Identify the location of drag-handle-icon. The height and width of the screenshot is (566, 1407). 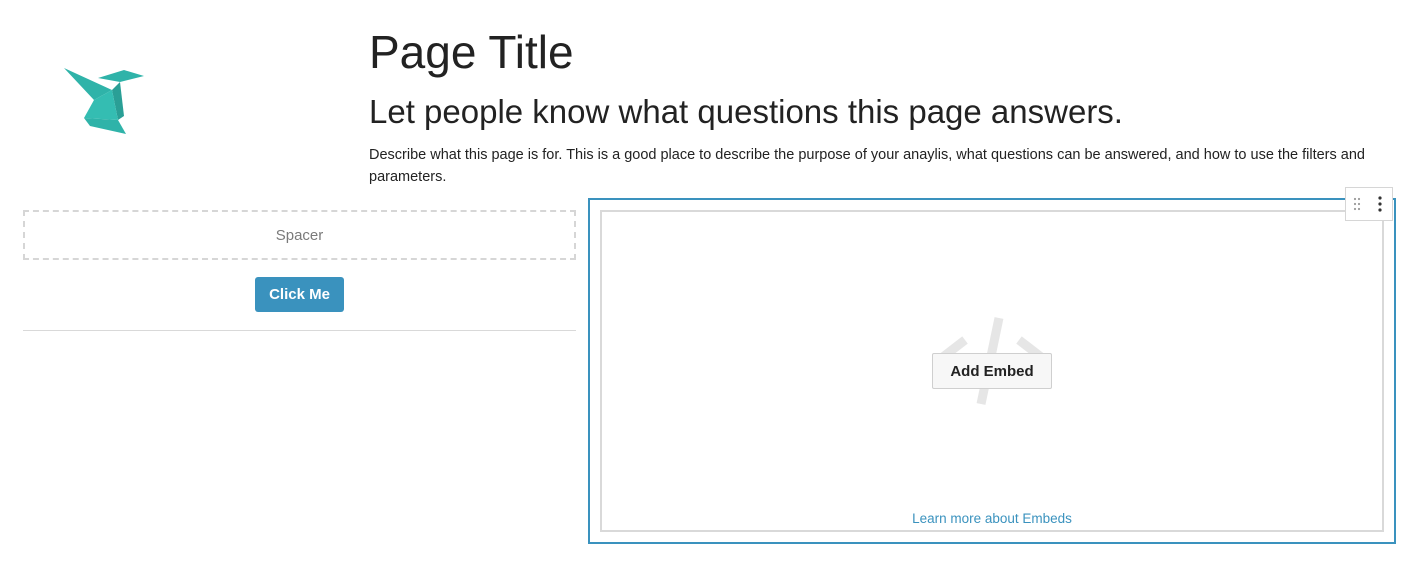
(1357, 204).